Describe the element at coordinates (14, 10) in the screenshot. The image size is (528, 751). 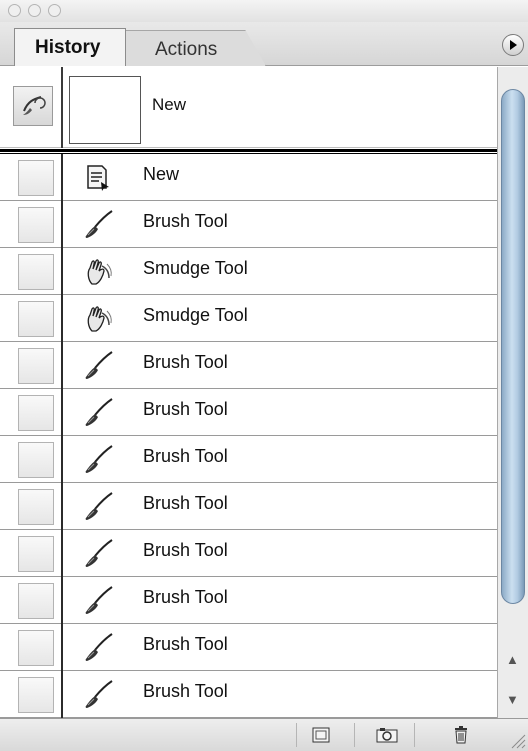
I see `close-window-button` at that location.